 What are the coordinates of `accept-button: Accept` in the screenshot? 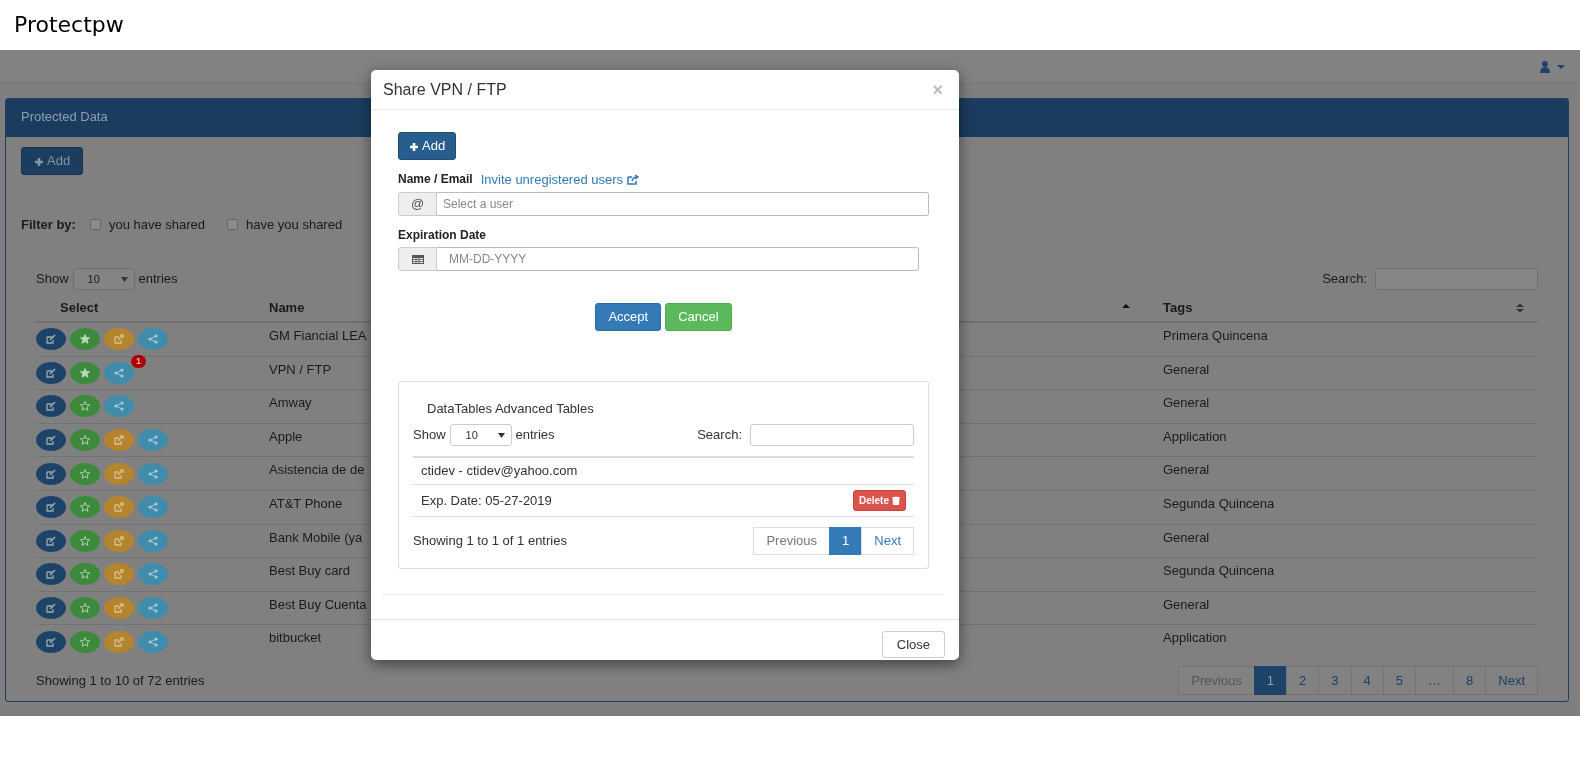 It's located at (628, 317).